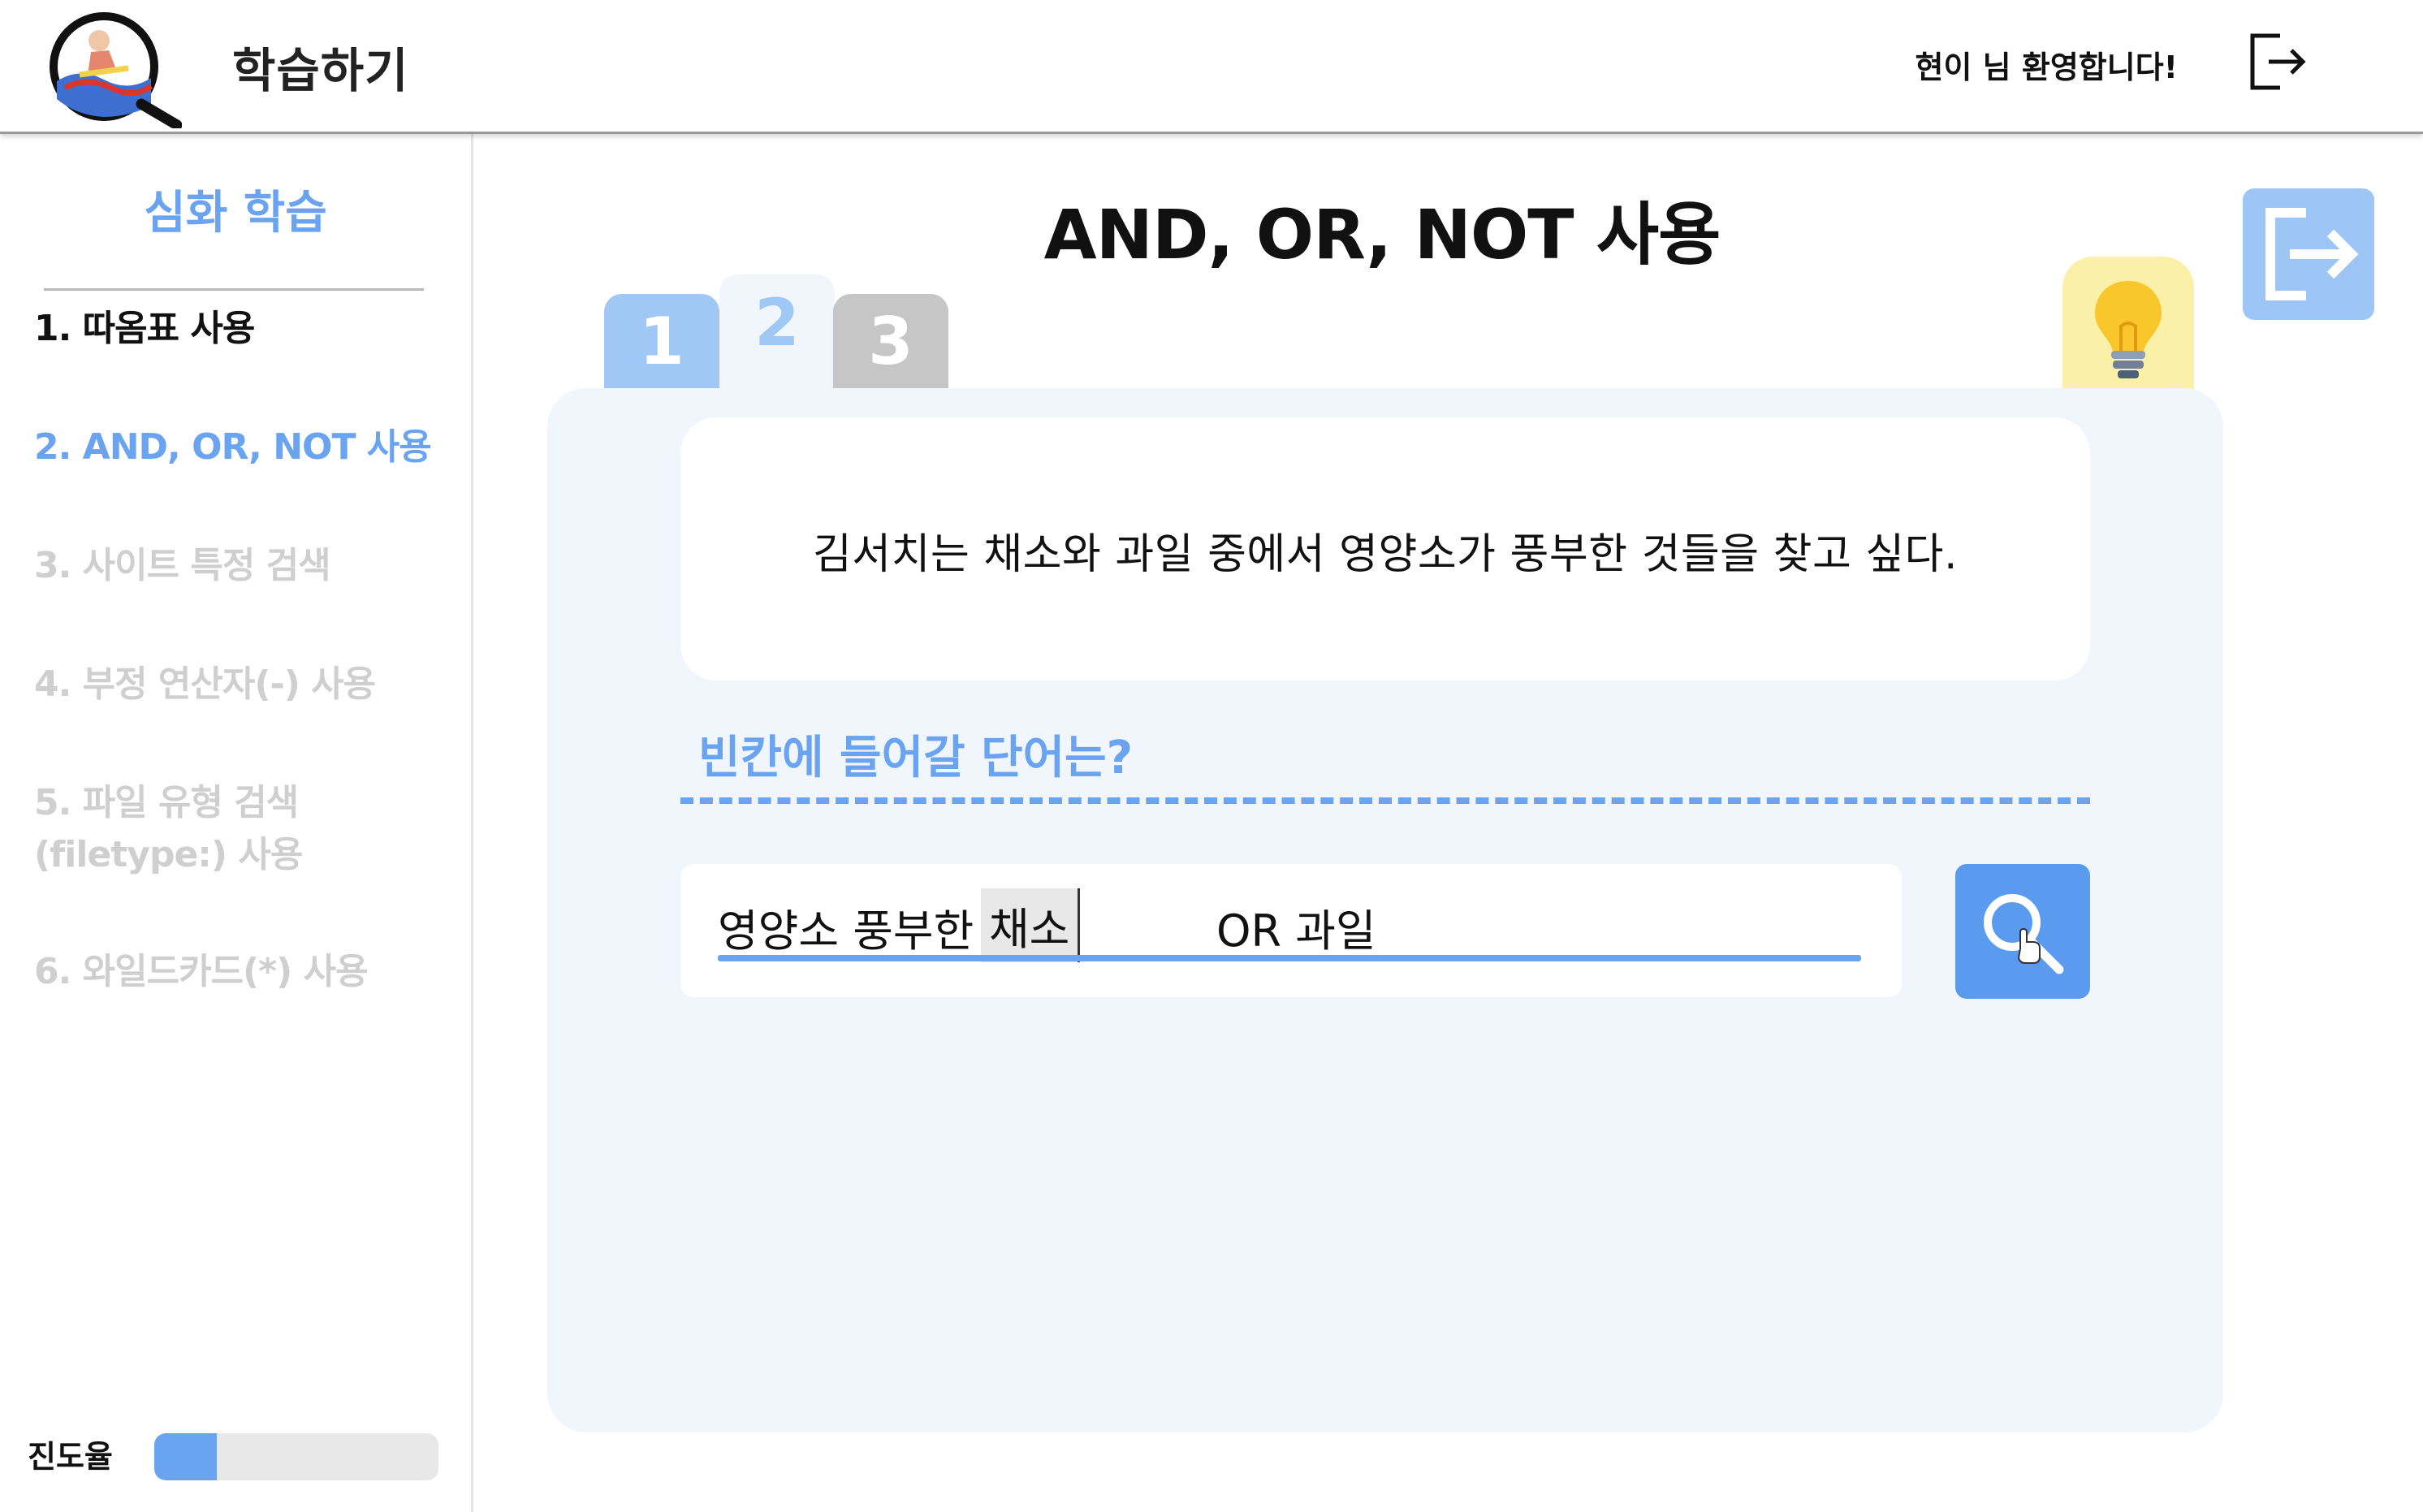 This screenshot has height=1512, width=2423. What do you see at coordinates (916, 758) in the screenshot?
I see `blank-prompt: 빈칸에 들어갈 단어는?` at bounding box center [916, 758].